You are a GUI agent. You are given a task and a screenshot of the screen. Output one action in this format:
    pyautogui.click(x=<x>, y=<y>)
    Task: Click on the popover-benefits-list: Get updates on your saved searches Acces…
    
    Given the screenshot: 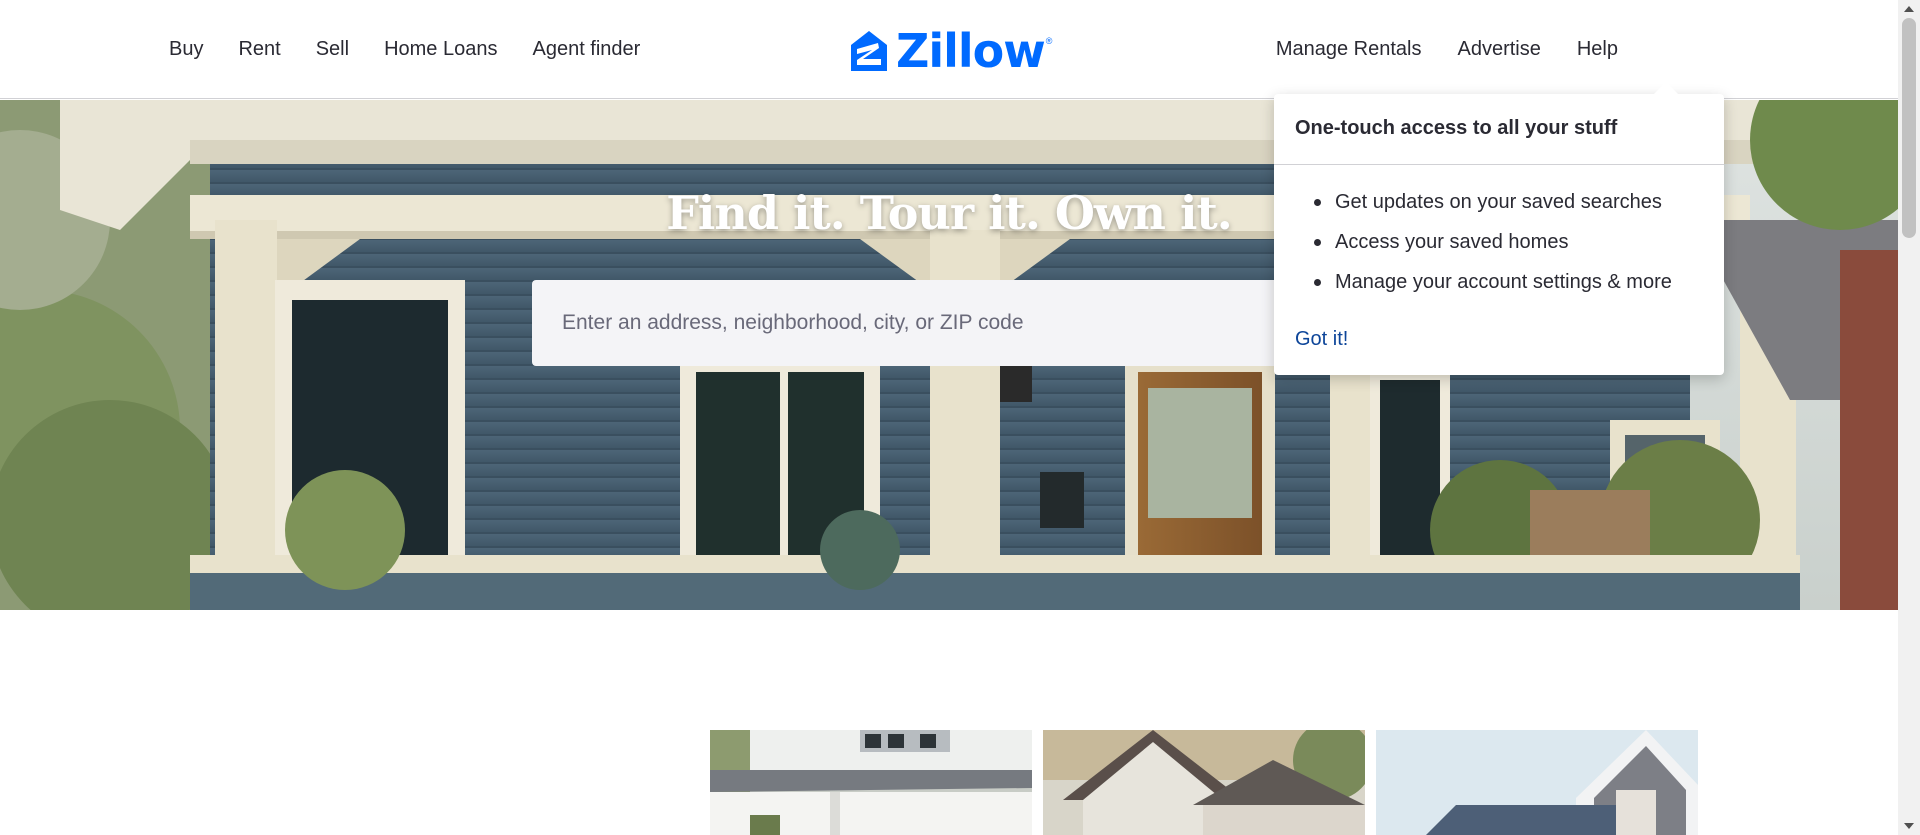 What is the action you would take?
    pyautogui.click(x=1493, y=250)
    